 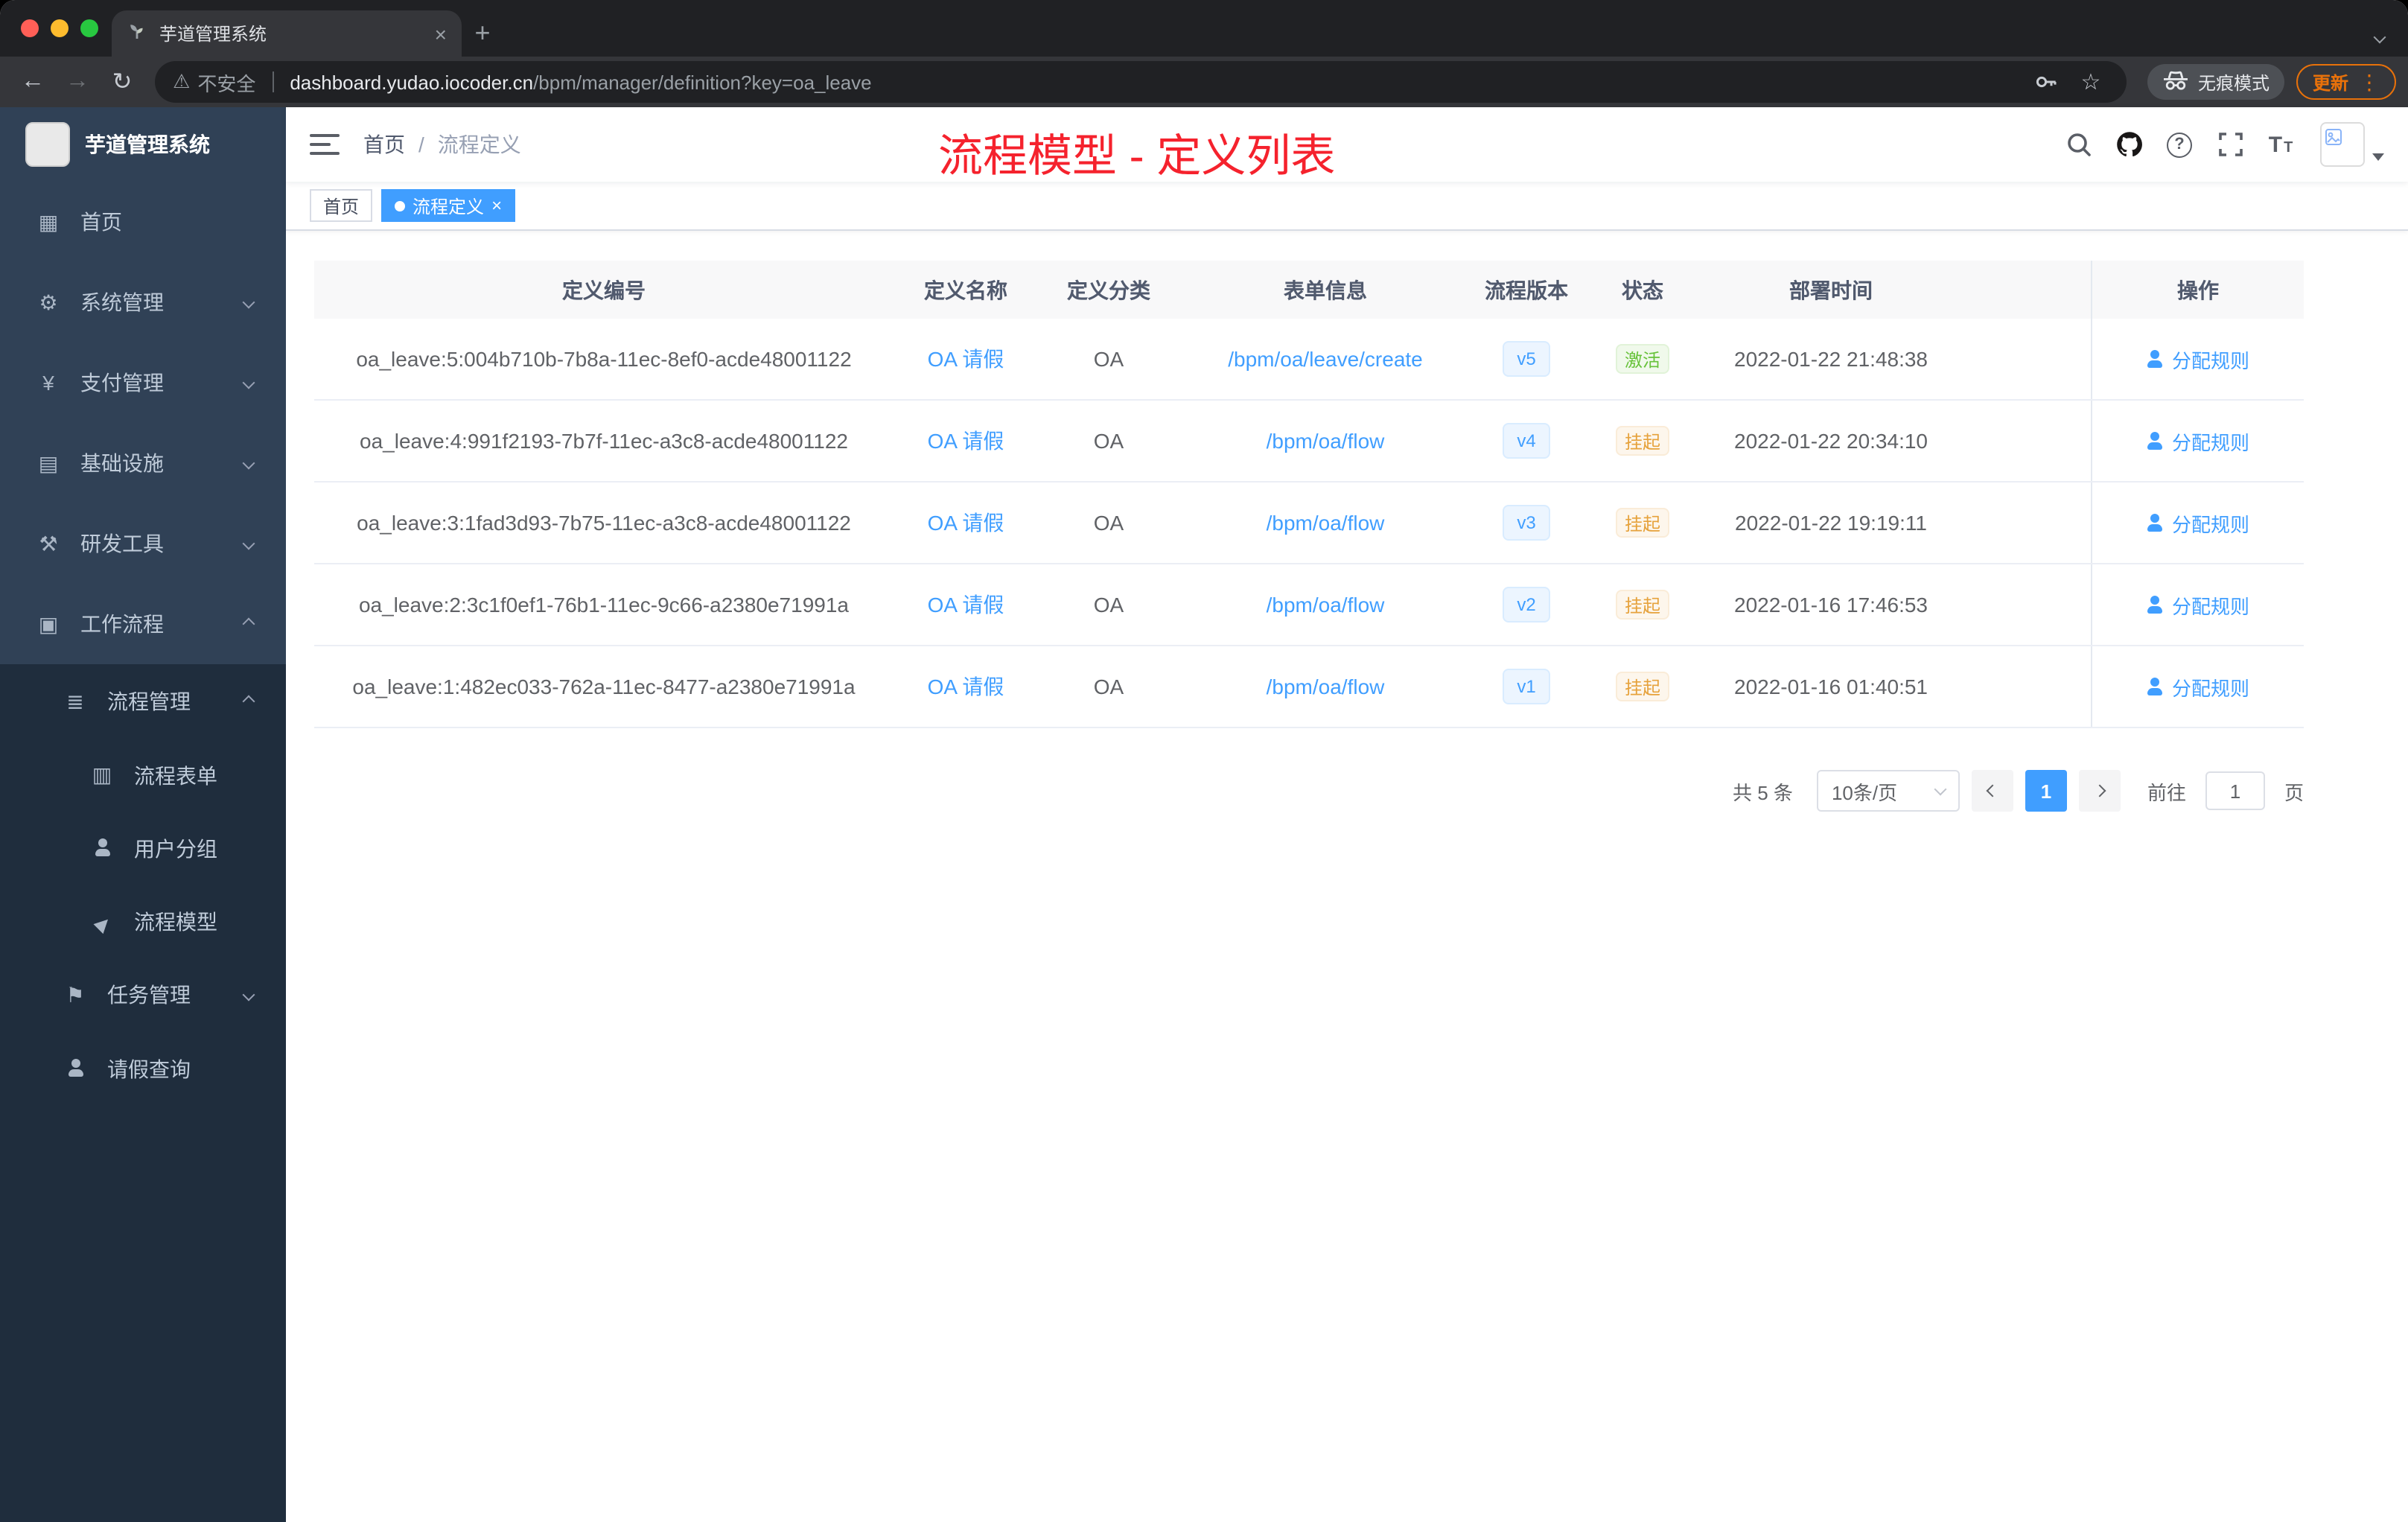 I want to click on col-header-status: 状态, so click(x=1642, y=290).